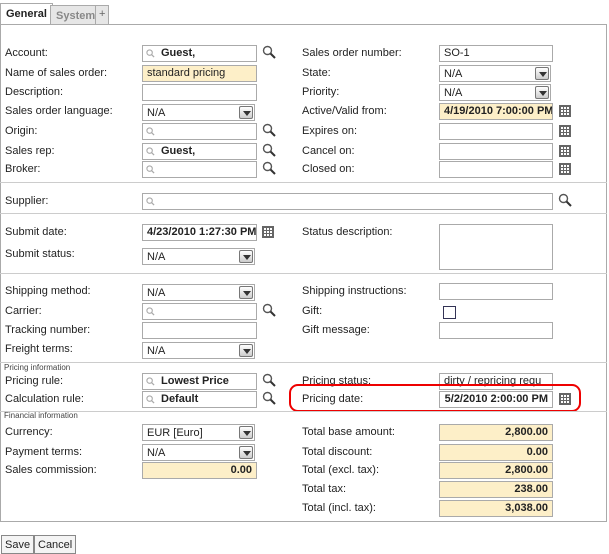 The width and height of the screenshot is (609, 554). I want to click on supplier-field, so click(347, 201).